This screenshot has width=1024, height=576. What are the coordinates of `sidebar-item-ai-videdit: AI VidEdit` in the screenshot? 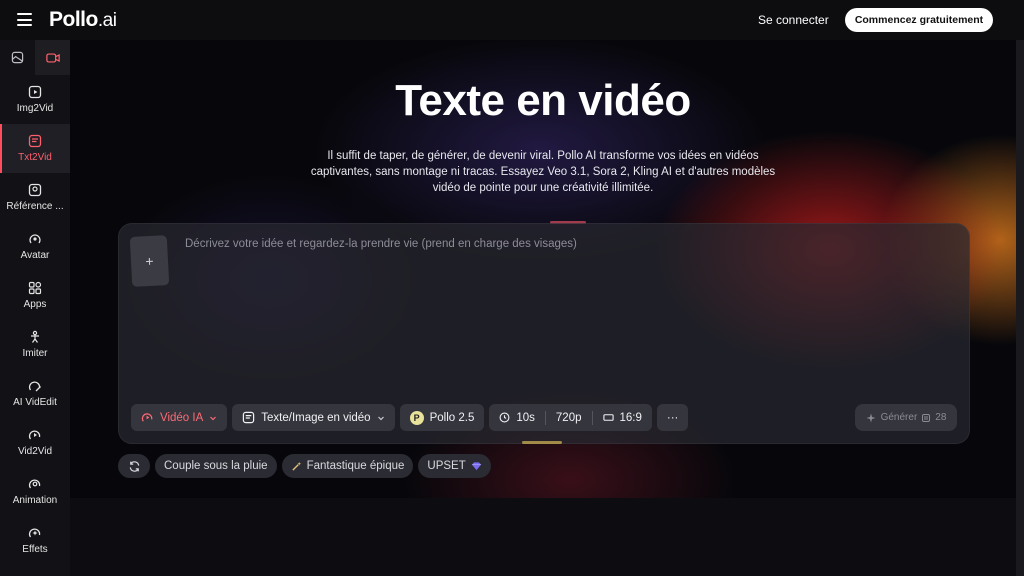 It's located at (35, 393).